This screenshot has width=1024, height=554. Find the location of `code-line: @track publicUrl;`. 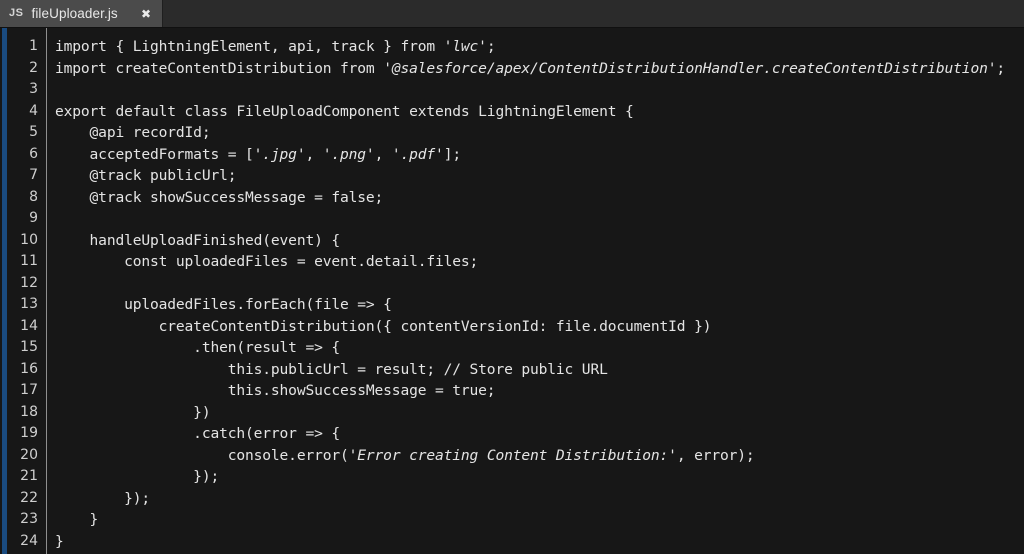

code-line: @track publicUrl; is located at coordinates (539, 176).